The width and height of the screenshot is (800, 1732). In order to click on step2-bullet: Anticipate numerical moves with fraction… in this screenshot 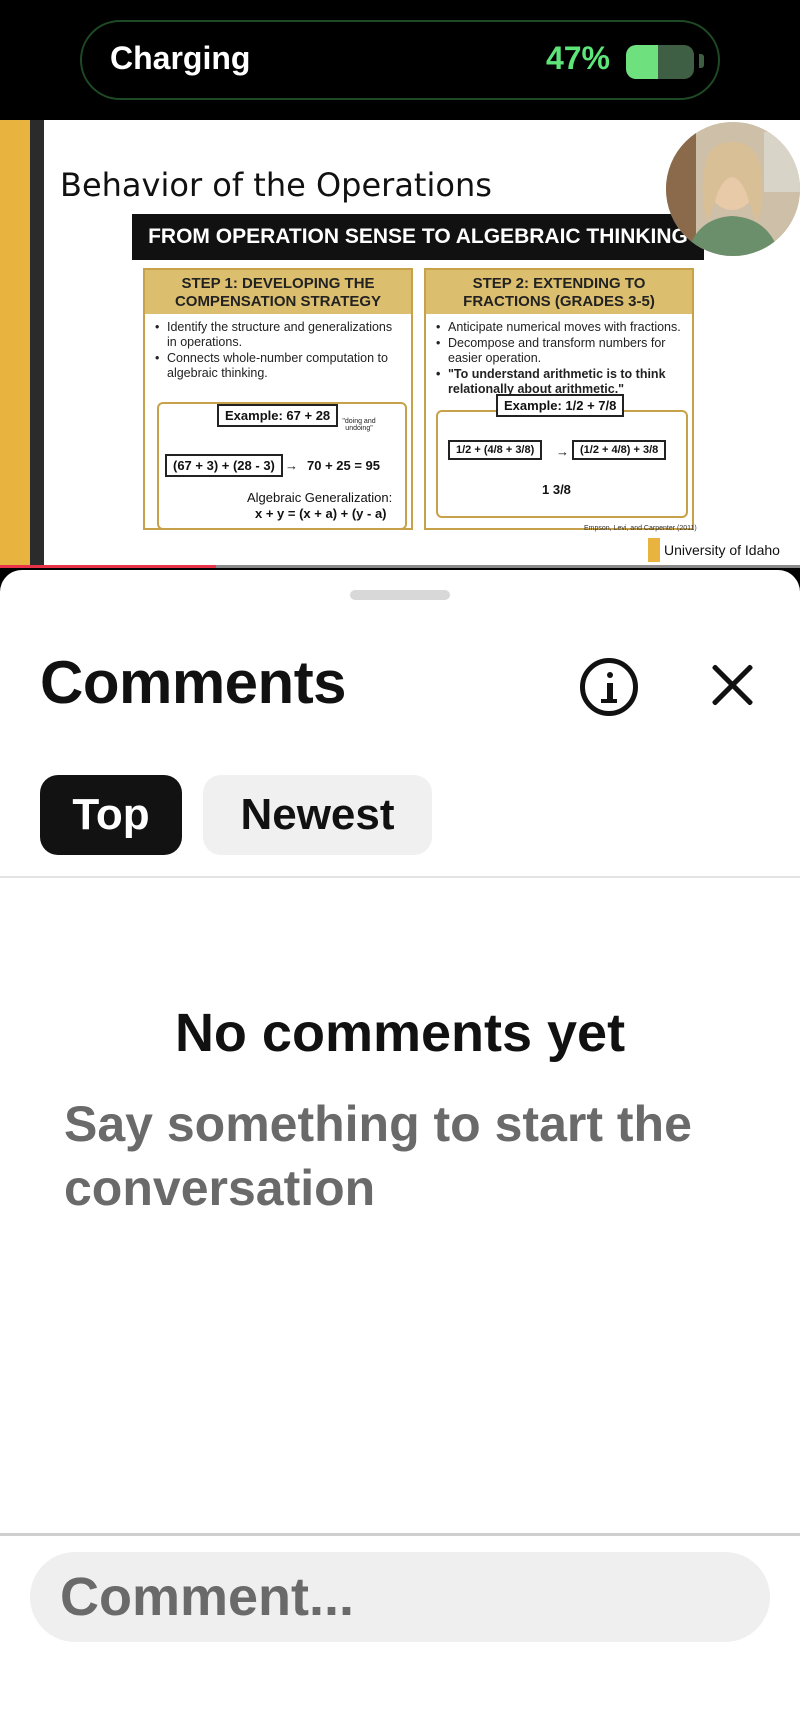, I will do `click(560, 327)`.